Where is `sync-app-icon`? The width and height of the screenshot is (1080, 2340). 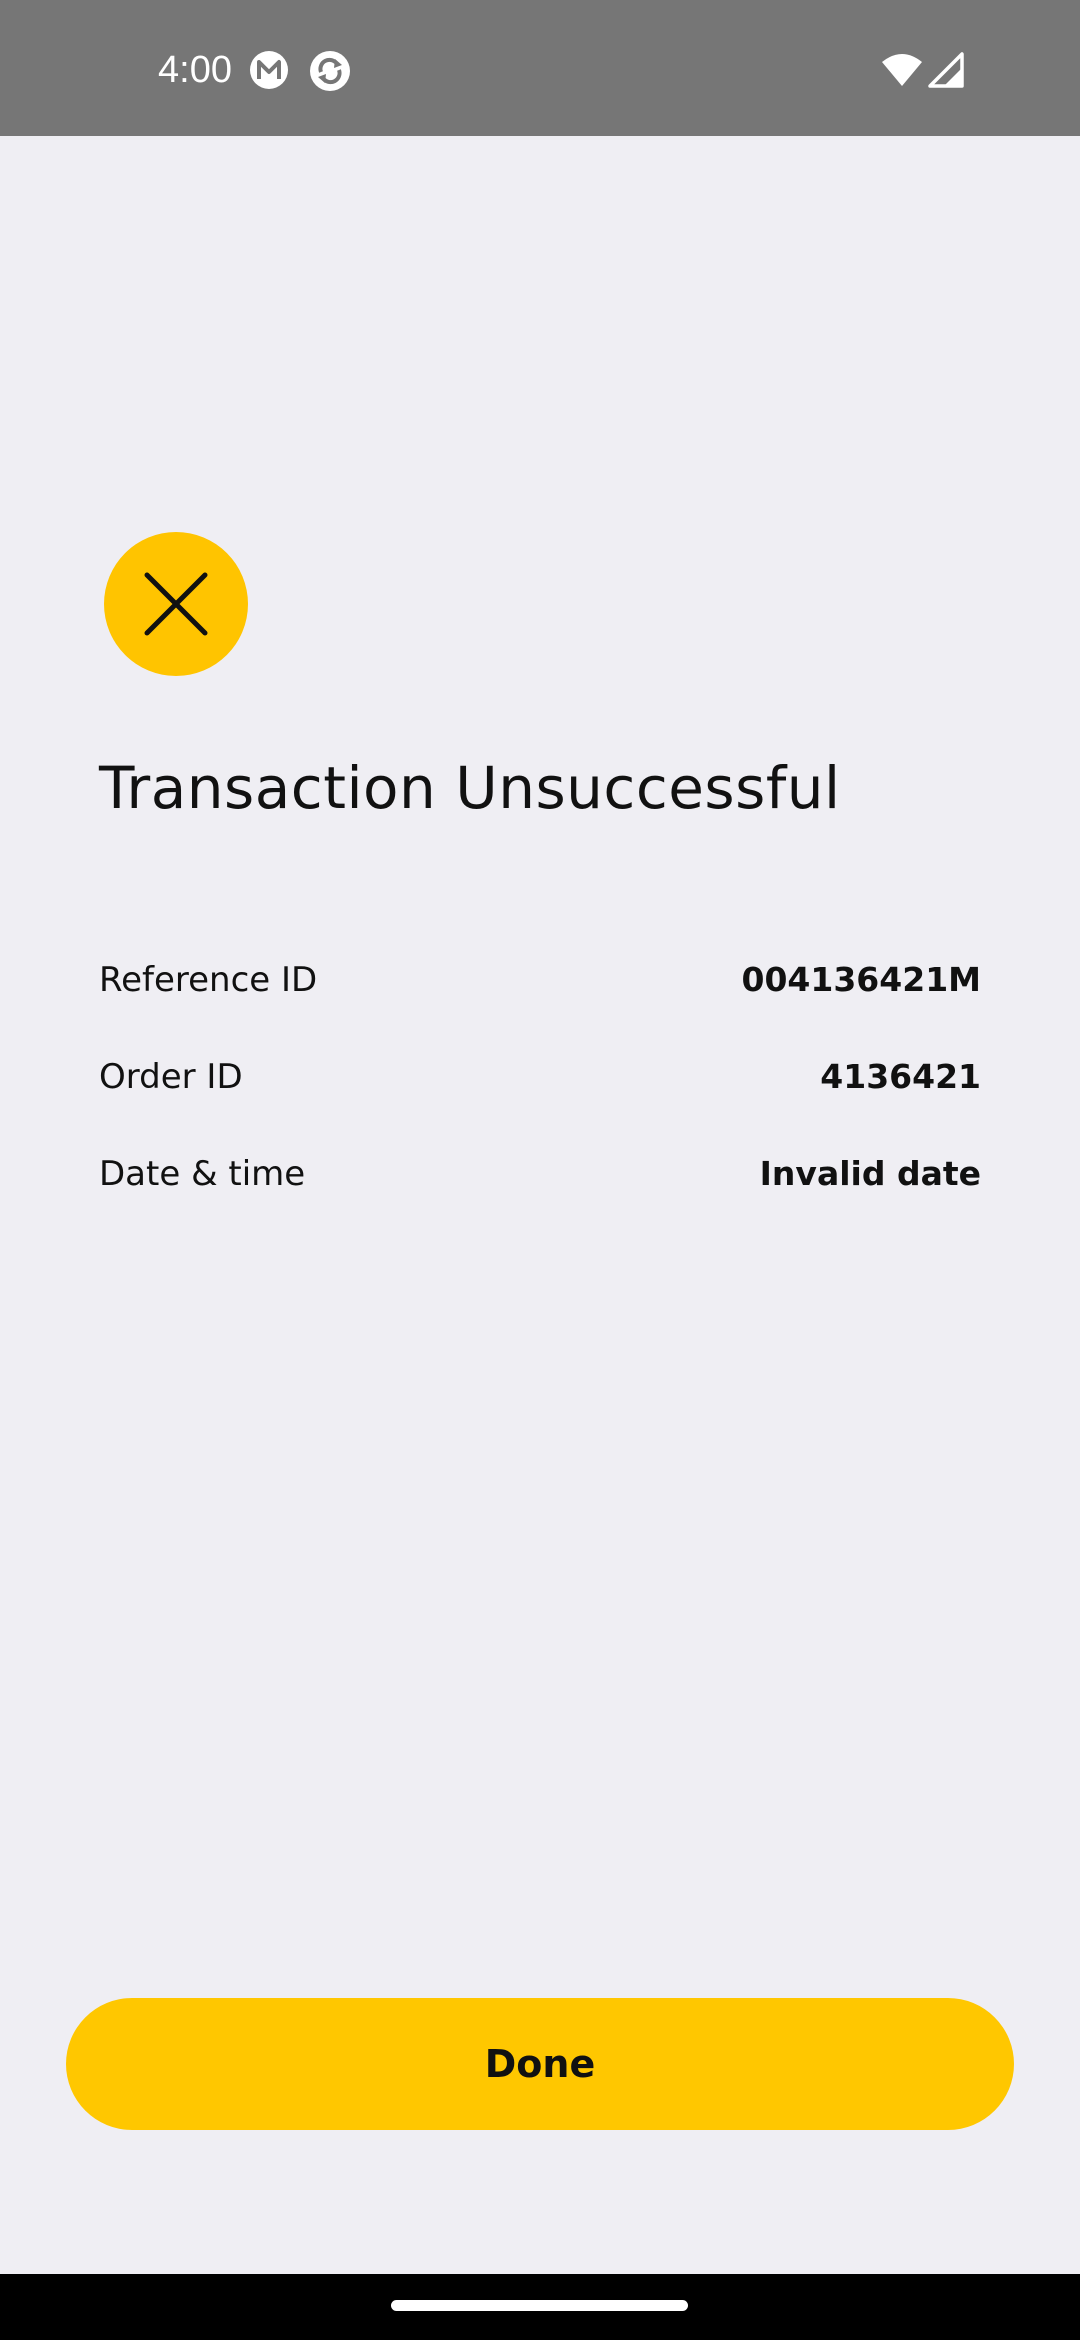 sync-app-icon is located at coordinates (329, 70).